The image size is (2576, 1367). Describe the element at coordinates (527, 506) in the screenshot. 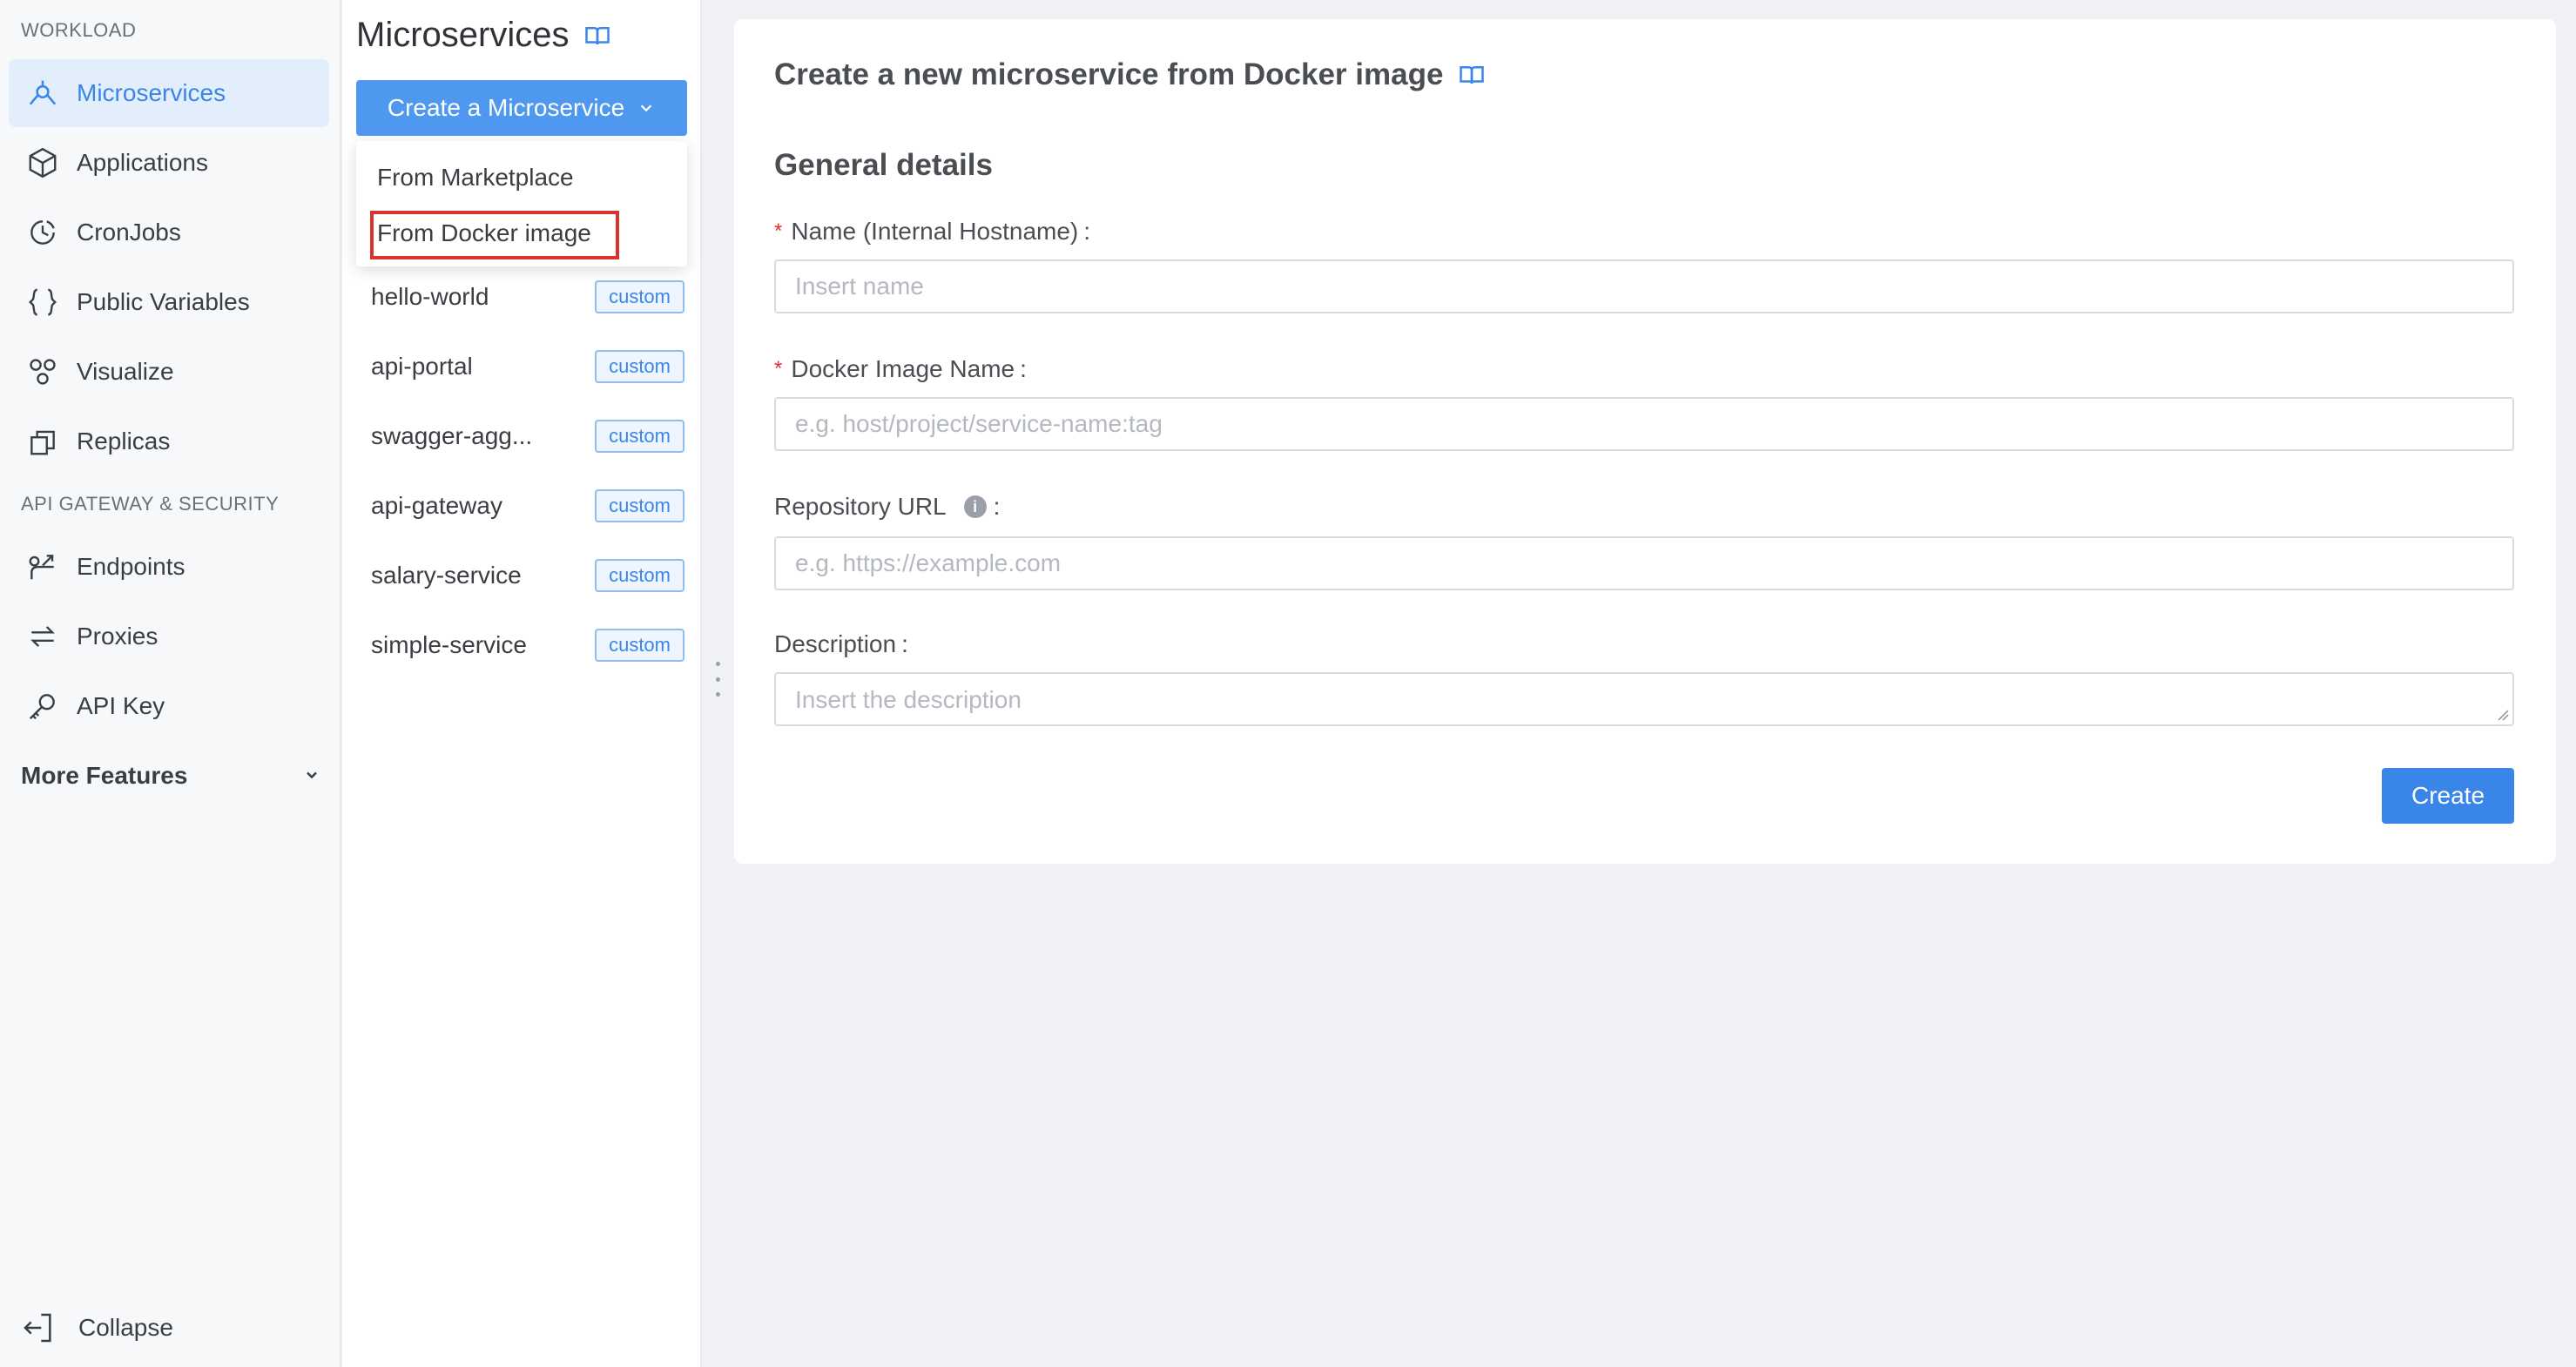

I see `list-item: api-gateway custom` at that location.